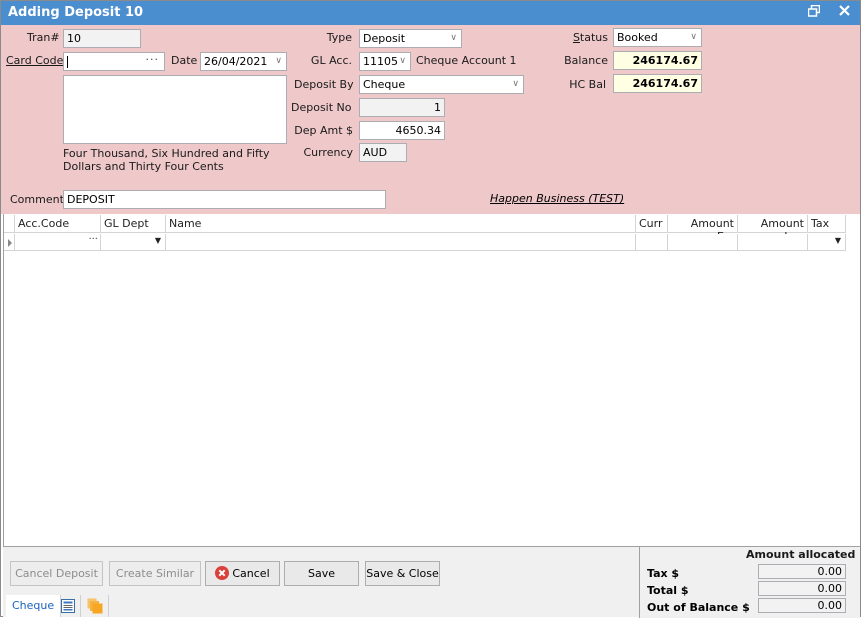 This screenshot has width=861, height=618. I want to click on column-header-amount-ex: Amount Ex., so click(703, 229).